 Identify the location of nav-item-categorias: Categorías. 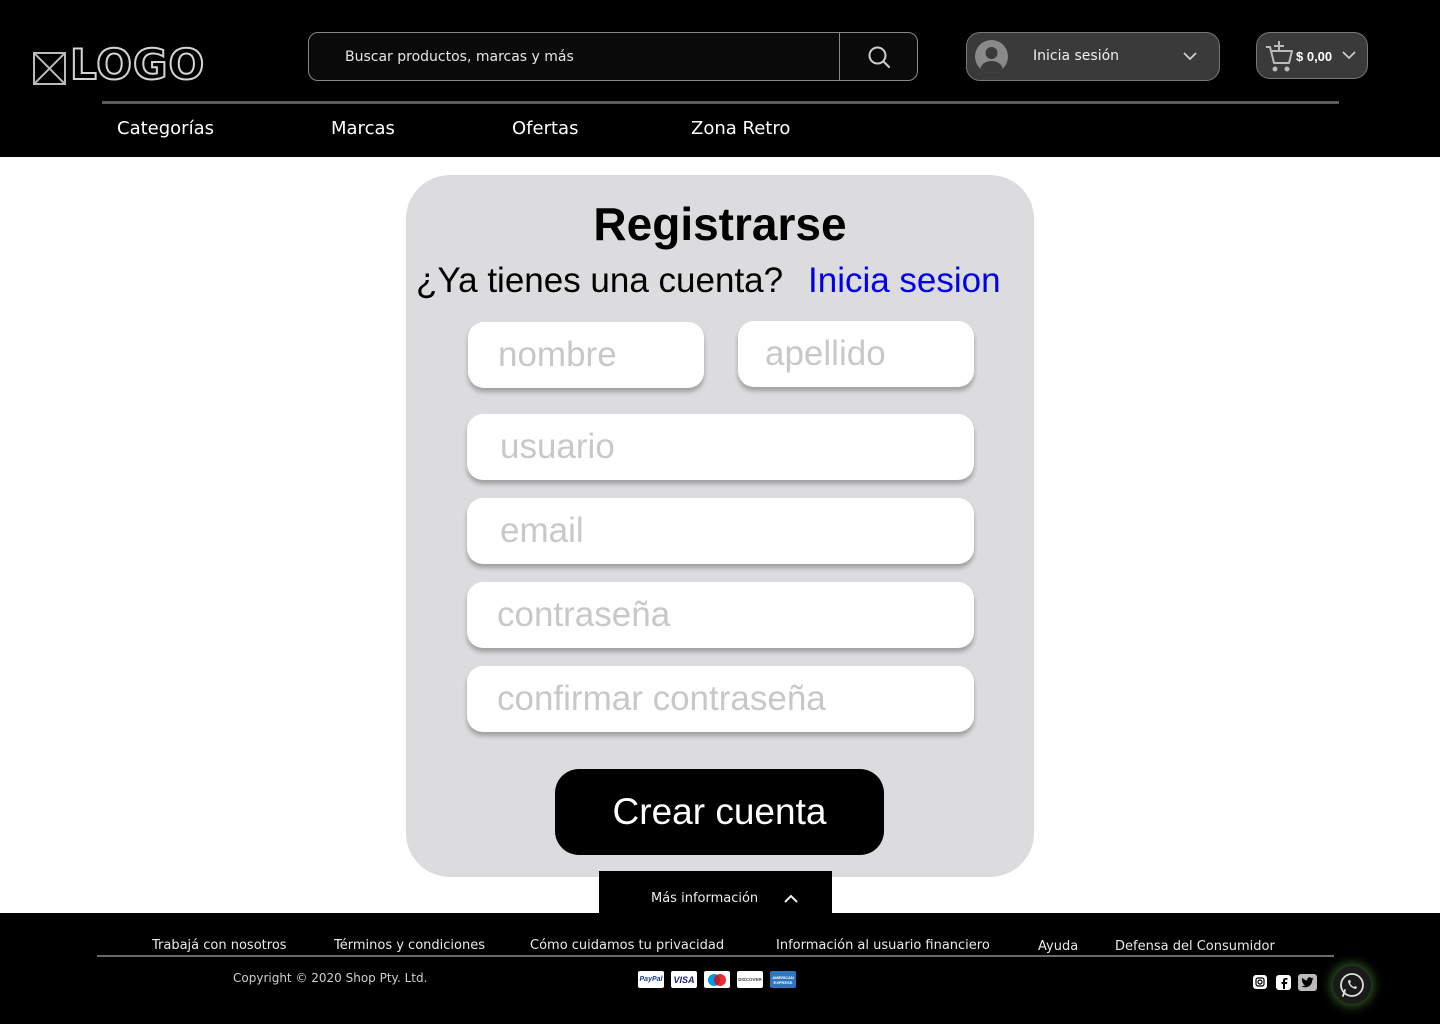
(165, 128).